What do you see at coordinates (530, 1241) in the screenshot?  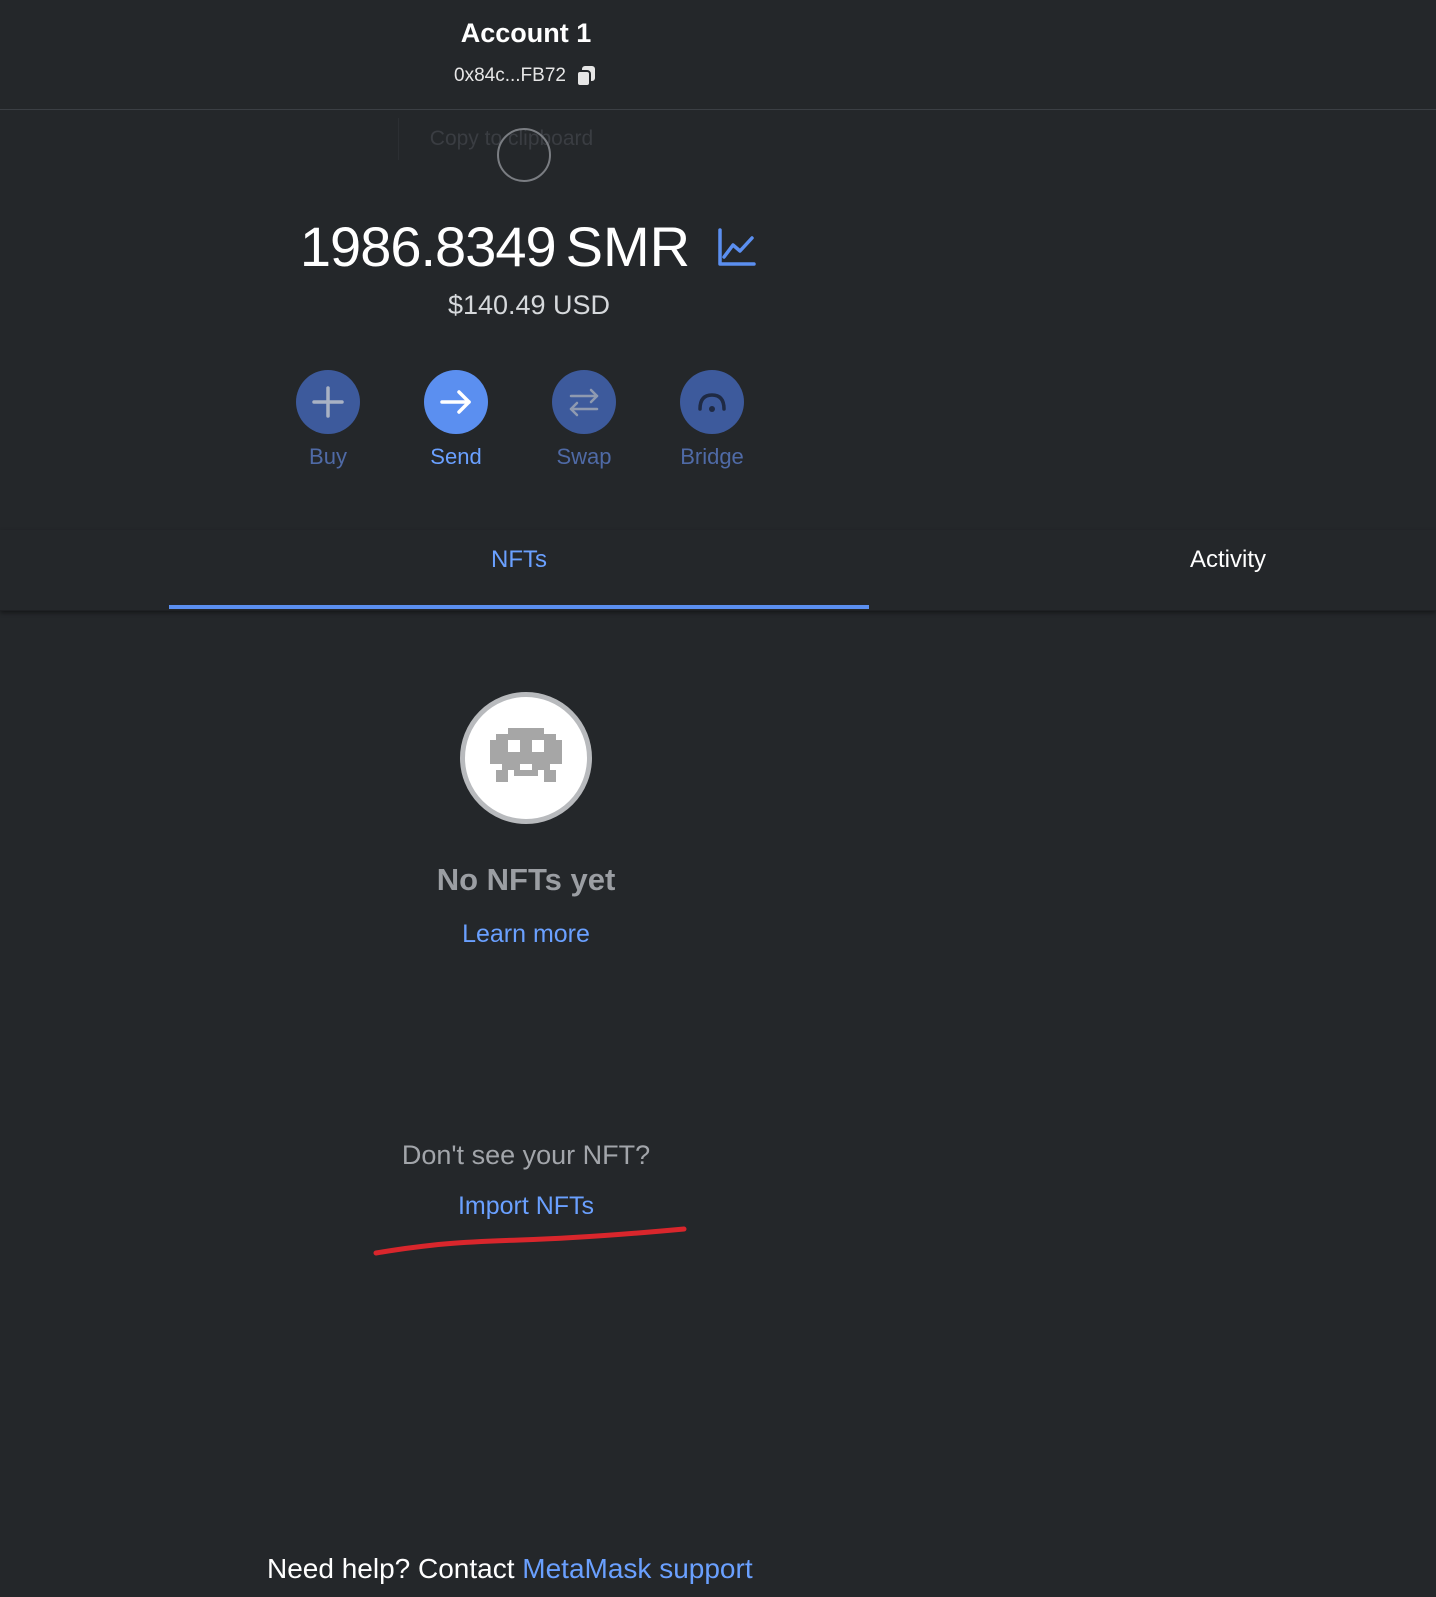 I see `red-underline-annotation` at bounding box center [530, 1241].